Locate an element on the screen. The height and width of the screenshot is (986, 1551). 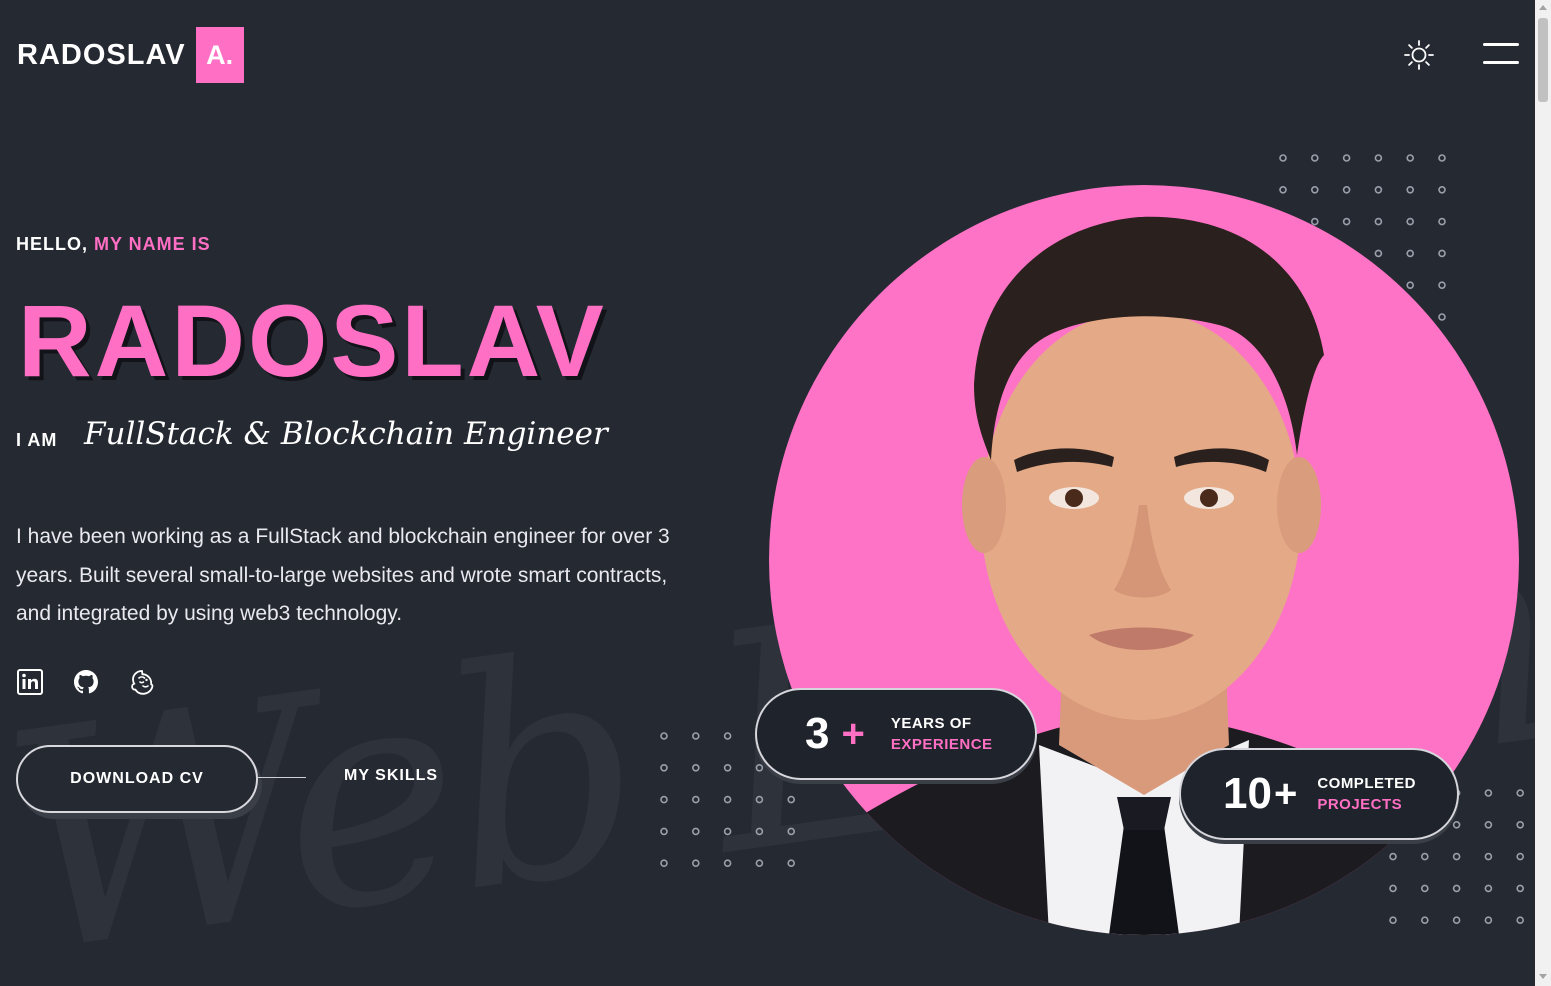
download-cv-button: DOWNLOAD CV is located at coordinates (137, 779).